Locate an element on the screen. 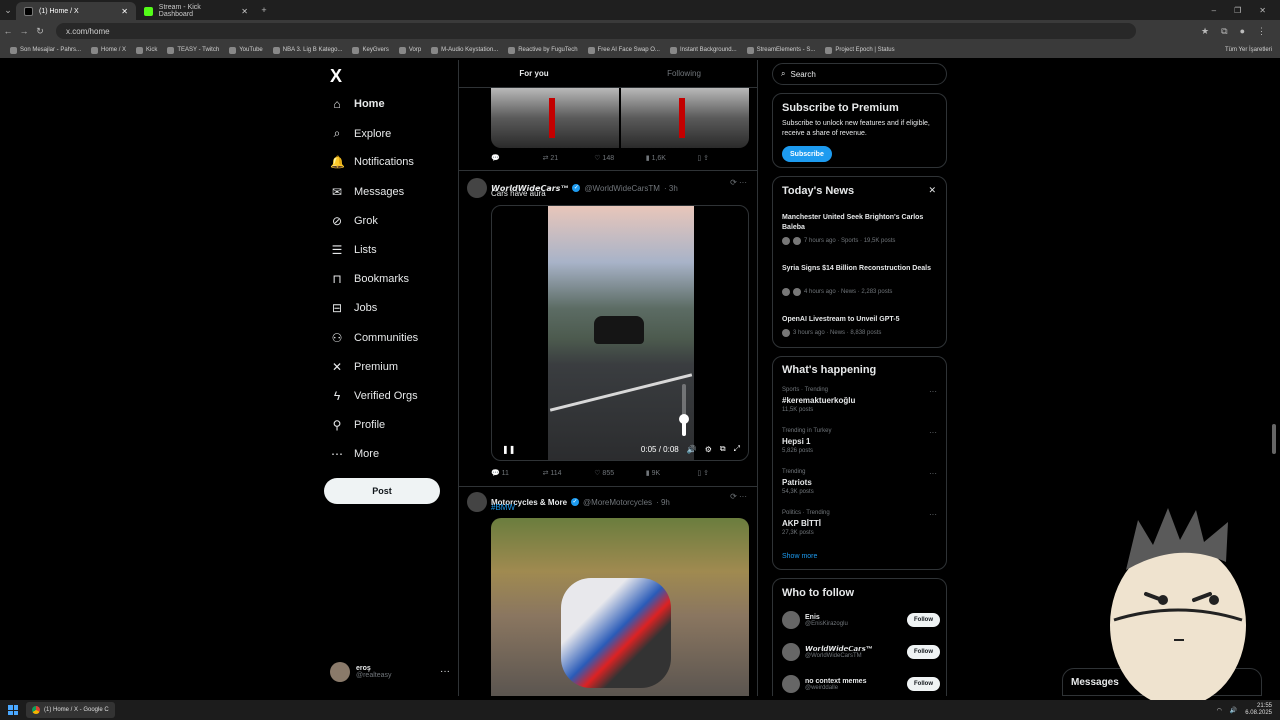  show-more-link: Show more is located at coordinates (799, 556).